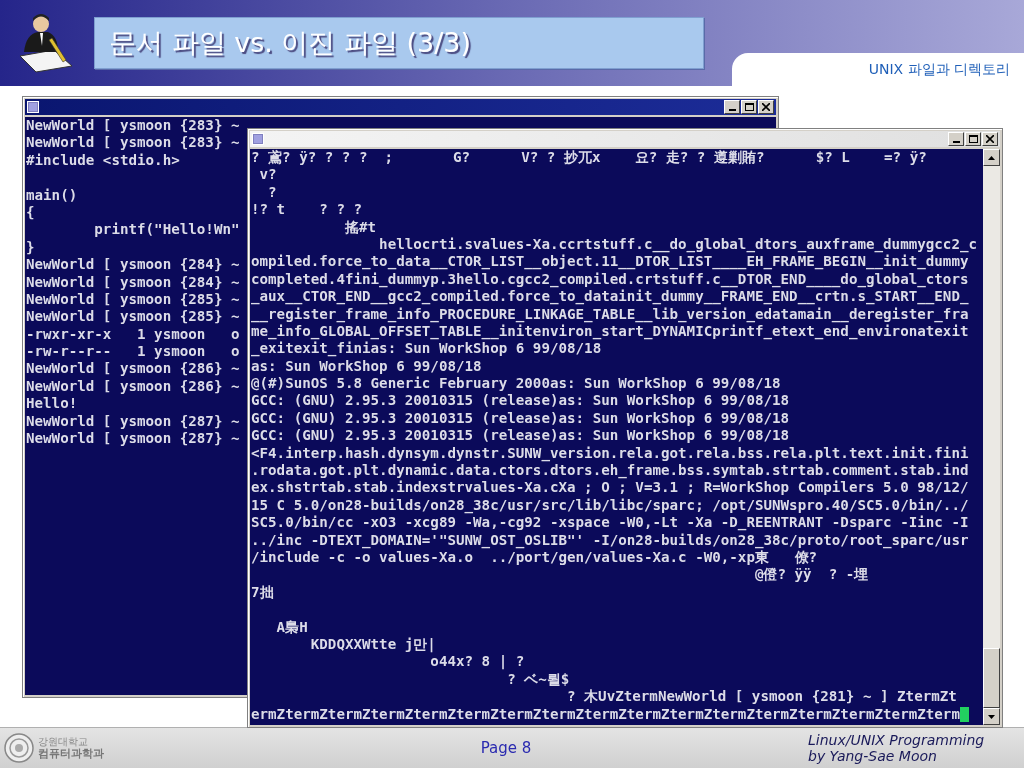 The width and height of the screenshot is (1024, 768). What do you see at coordinates (610, 453) in the screenshot?
I see `terminal-line: <F4.interp.hash.dynsym.dynstr.SUNW_version.rela.got.rela.bss.rela.plt.text.init.fini` at bounding box center [610, 453].